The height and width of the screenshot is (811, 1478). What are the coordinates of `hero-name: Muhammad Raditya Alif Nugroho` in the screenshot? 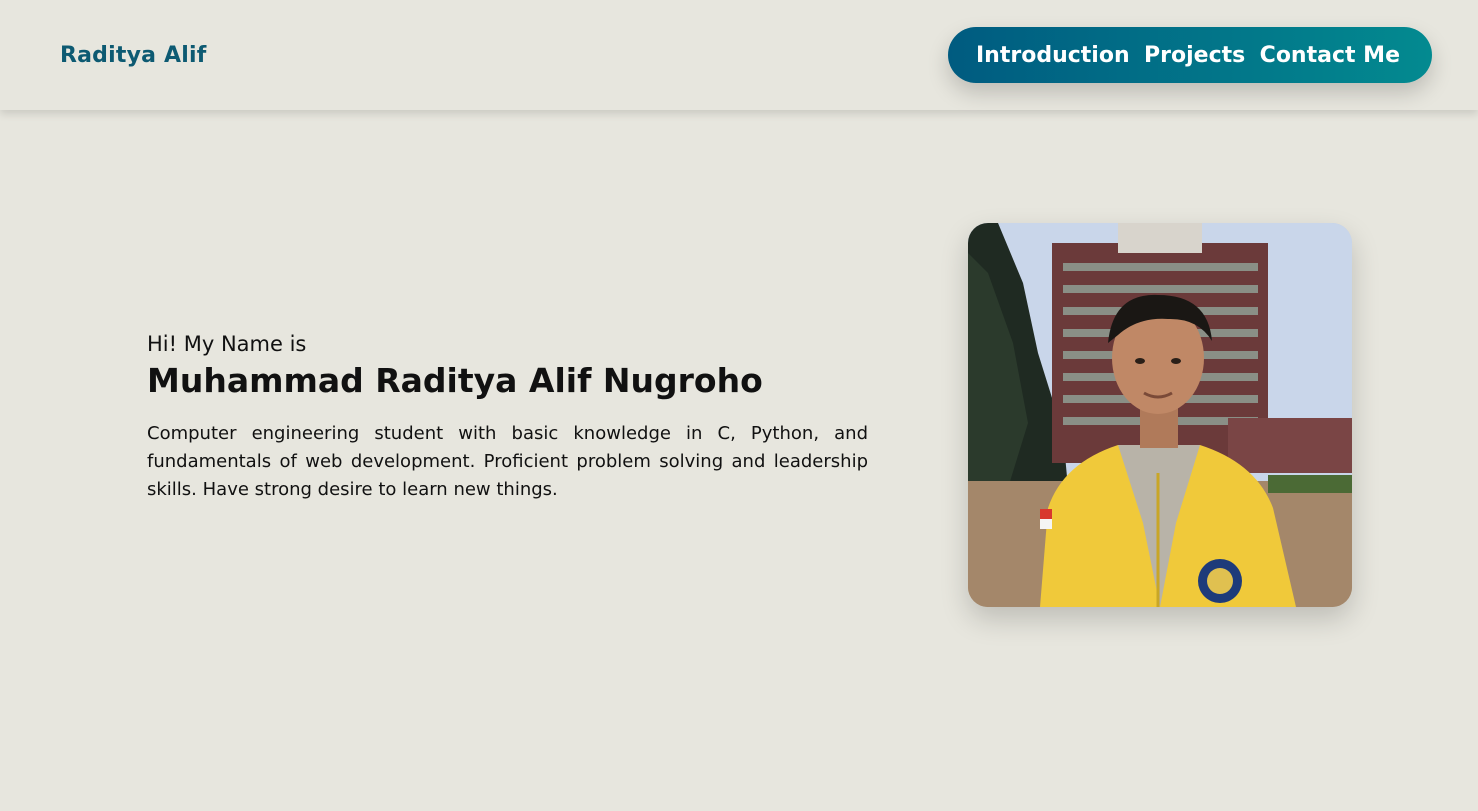 It's located at (455, 380).